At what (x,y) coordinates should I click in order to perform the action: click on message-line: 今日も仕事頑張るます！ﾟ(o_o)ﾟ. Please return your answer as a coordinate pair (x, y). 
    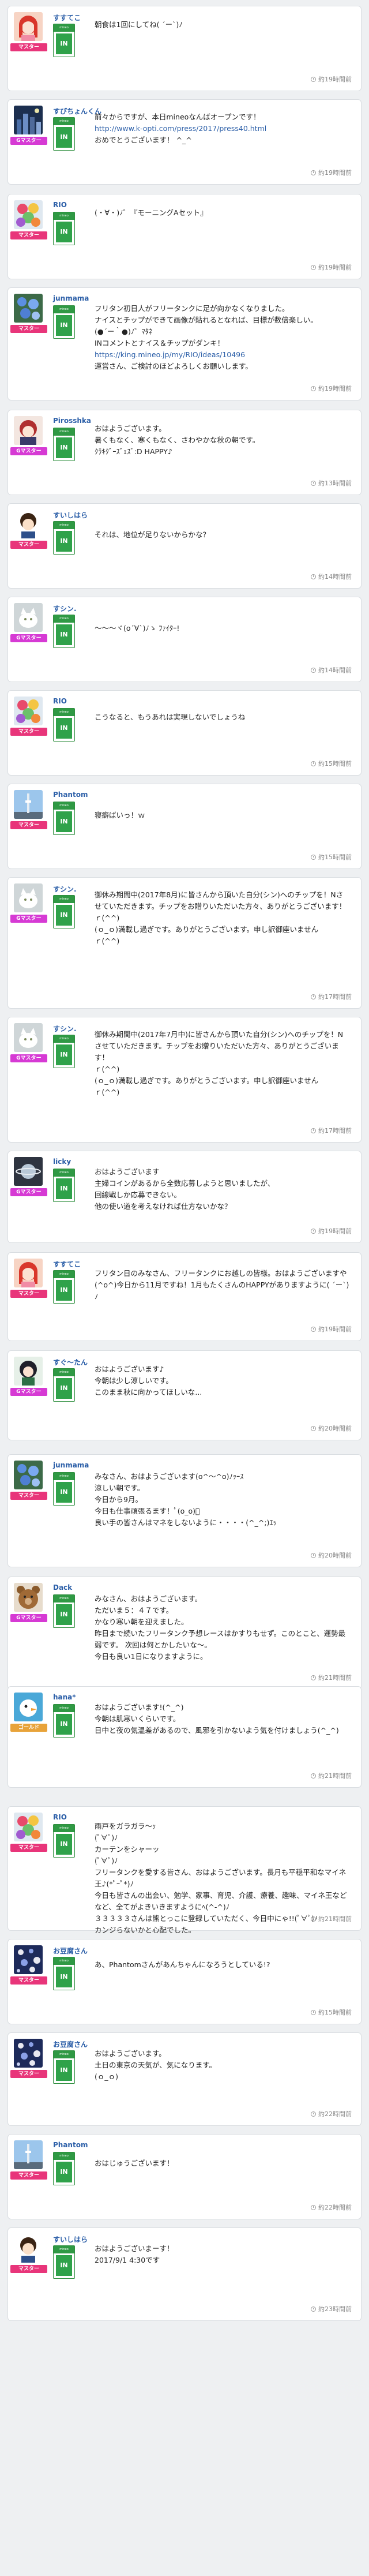
    Looking at the image, I should click on (147, 1511).